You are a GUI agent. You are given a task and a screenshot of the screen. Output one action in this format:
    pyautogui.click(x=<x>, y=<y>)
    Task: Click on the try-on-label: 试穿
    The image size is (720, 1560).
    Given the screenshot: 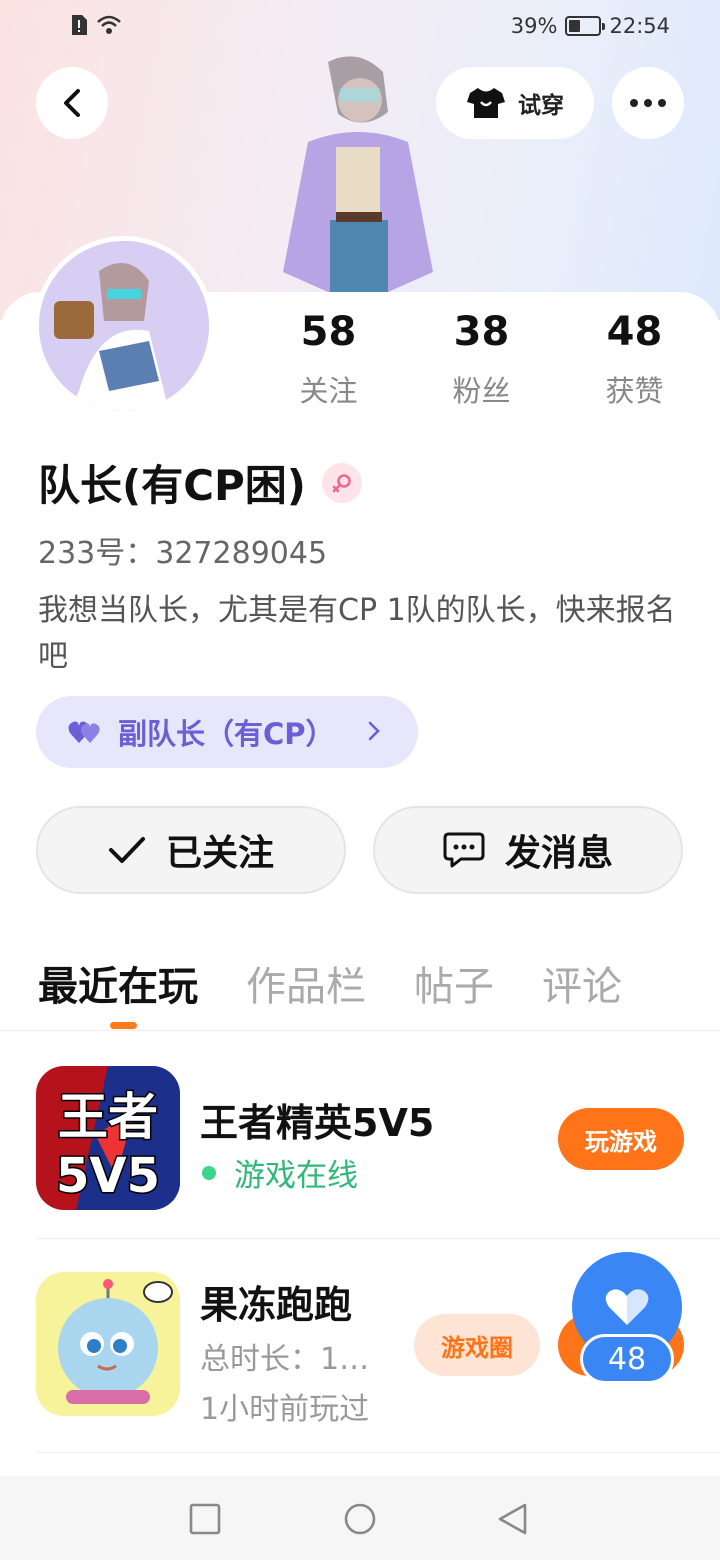 What is the action you would take?
    pyautogui.click(x=541, y=106)
    